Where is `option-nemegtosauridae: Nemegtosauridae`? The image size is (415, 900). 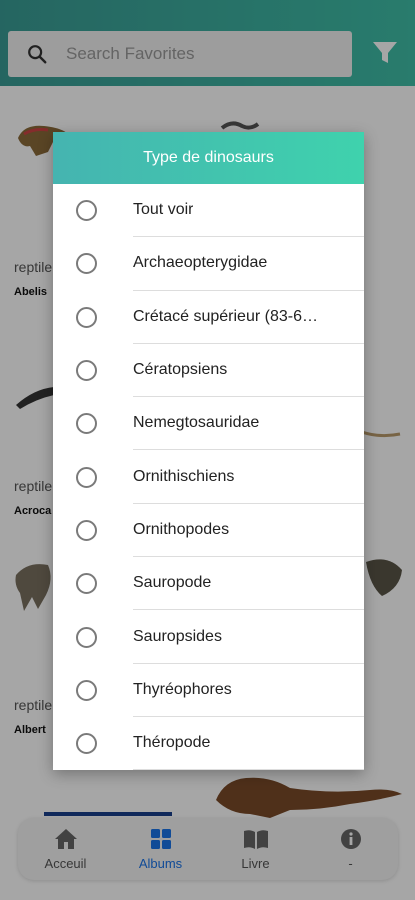
option-nemegtosauridae: Nemegtosauridae is located at coordinates (208, 424).